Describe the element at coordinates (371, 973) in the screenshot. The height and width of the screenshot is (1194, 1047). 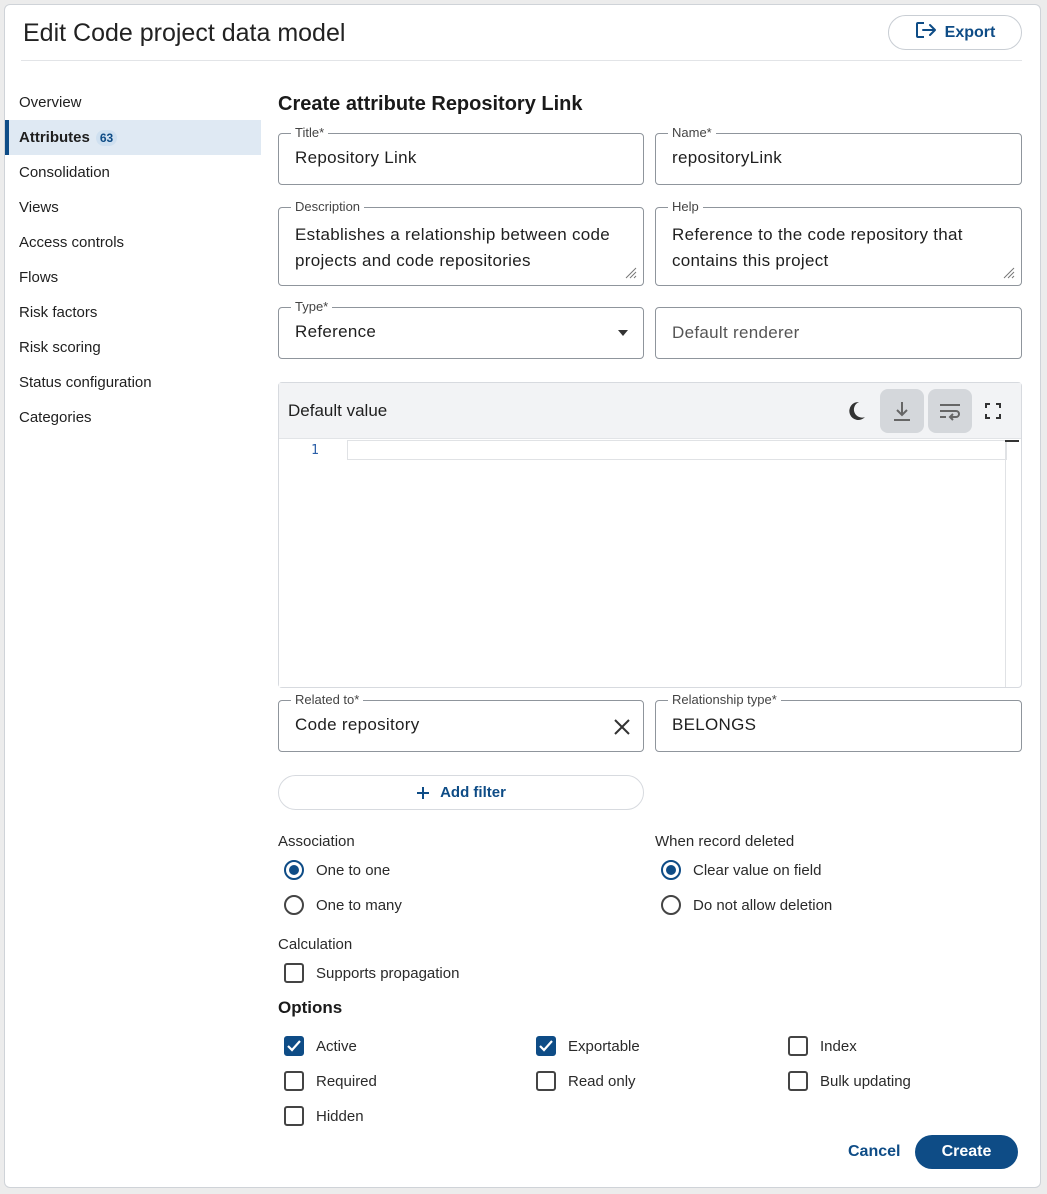
I see `supports-propagation-checkbox: Supports propagation` at that location.